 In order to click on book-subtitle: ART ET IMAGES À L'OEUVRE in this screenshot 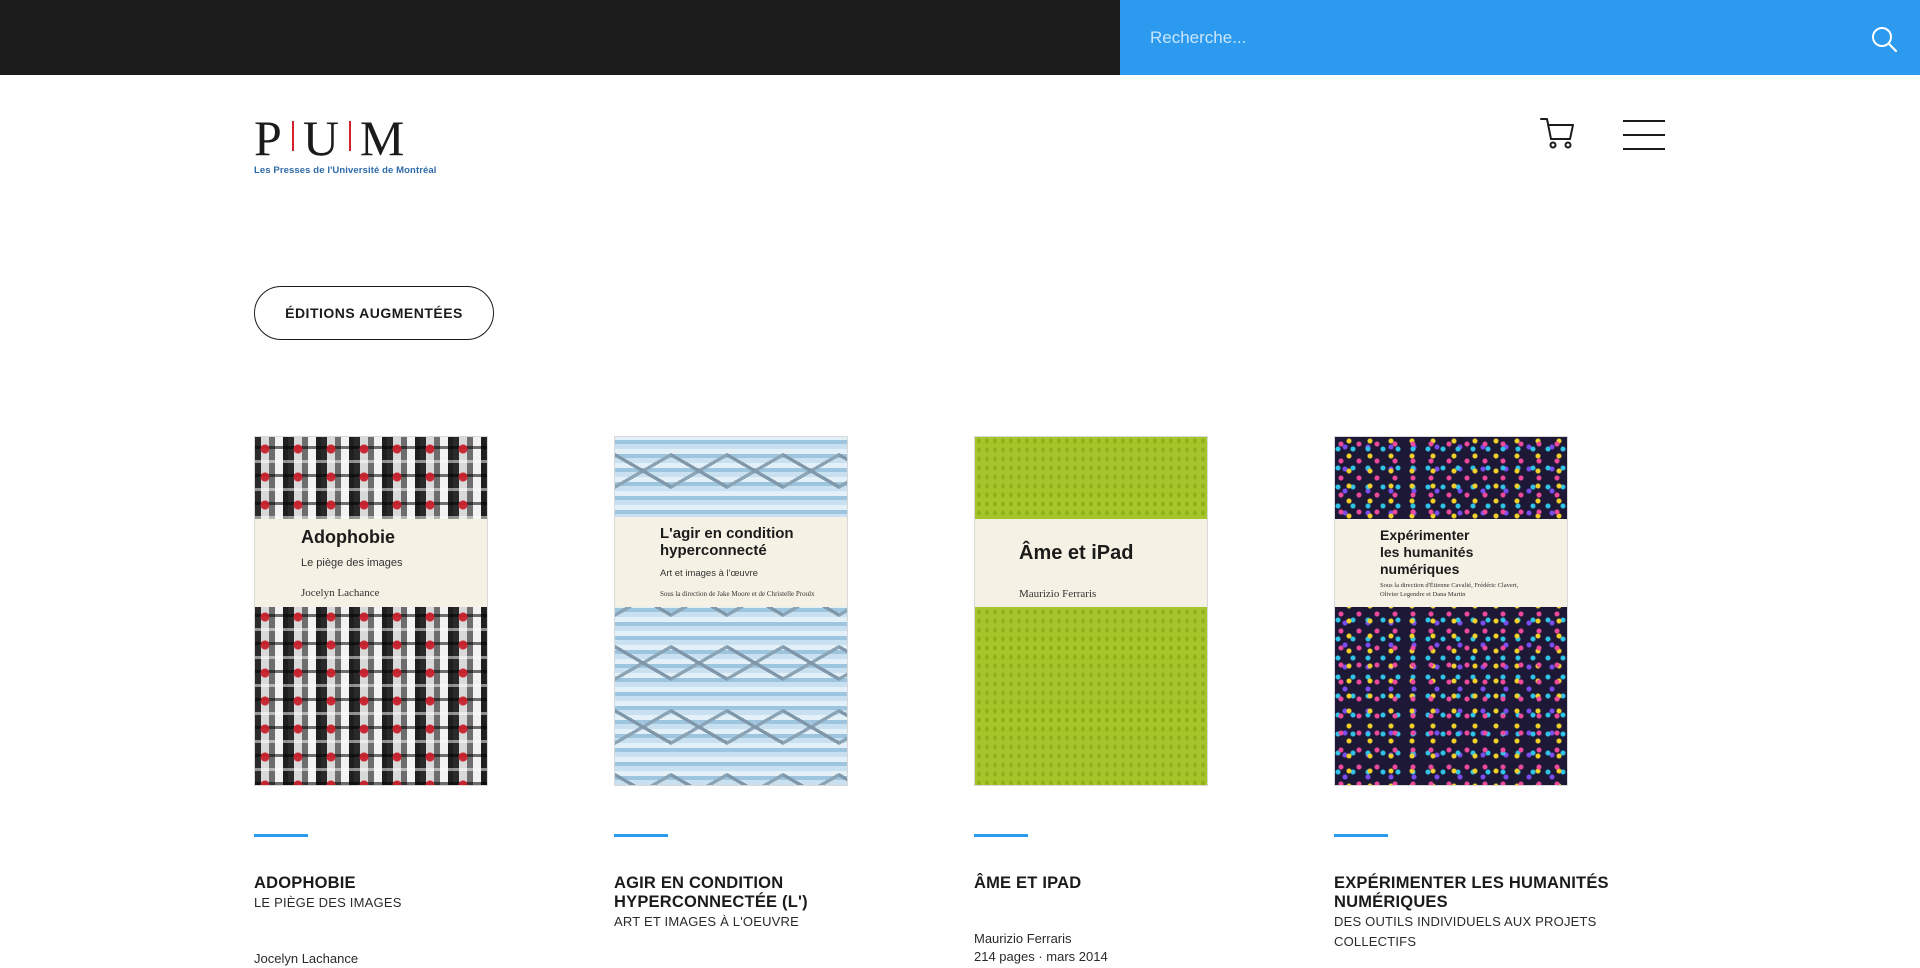, I will do `click(707, 921)`.